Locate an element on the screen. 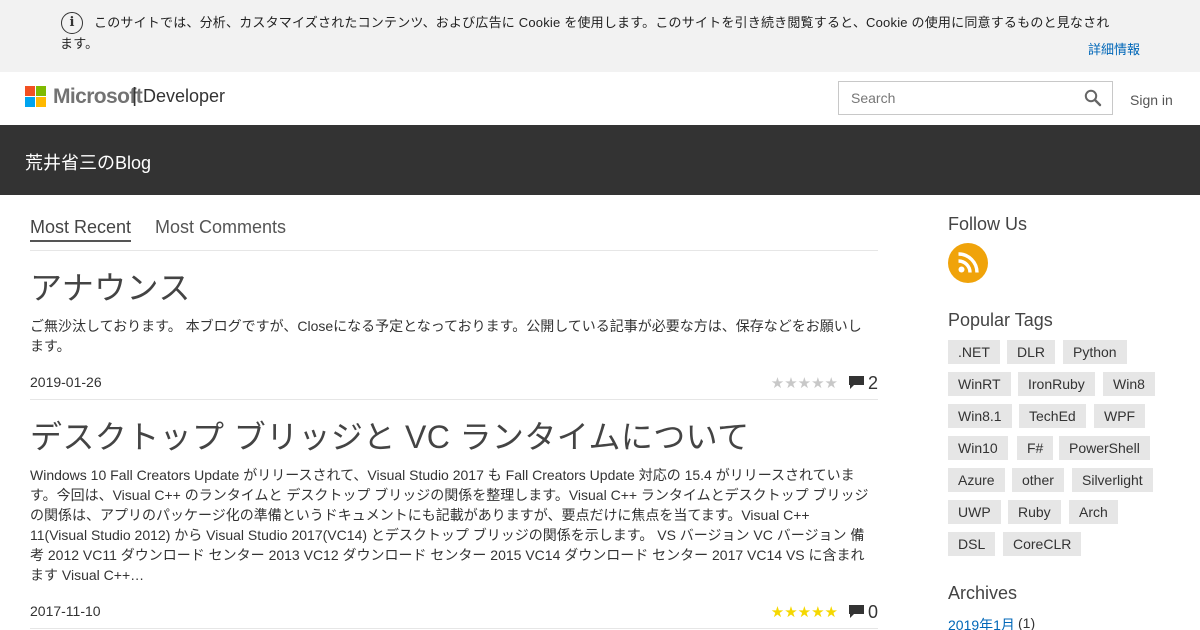 The height and width of the screenshot is (630, 1200). search-box is located at coordinates (975, 98).